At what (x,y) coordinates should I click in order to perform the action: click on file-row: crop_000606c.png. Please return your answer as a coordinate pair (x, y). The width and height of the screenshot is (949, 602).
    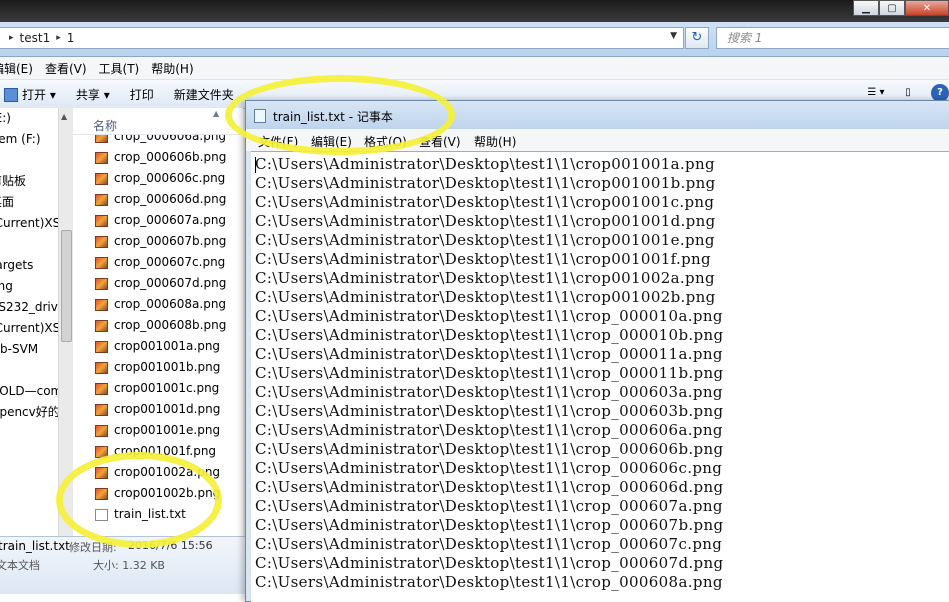
    Looking at the image, I should click on (158, 178).